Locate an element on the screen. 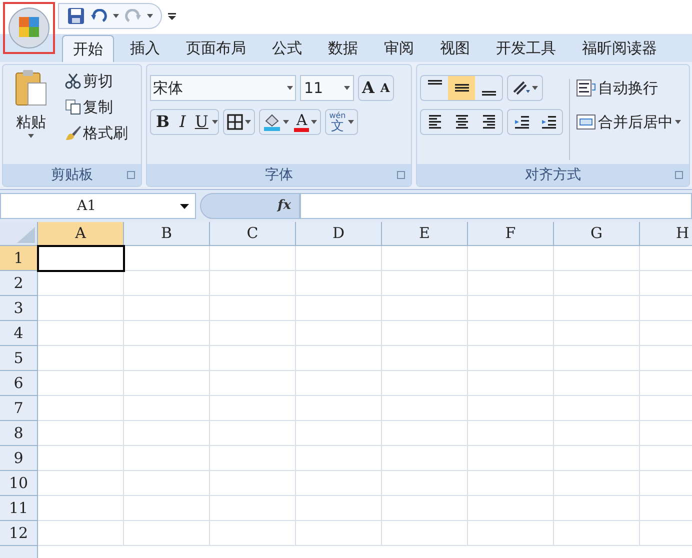 The width and height of the screenshot is (692, 558). row-header: 6 is located at coordinates (19, 383).